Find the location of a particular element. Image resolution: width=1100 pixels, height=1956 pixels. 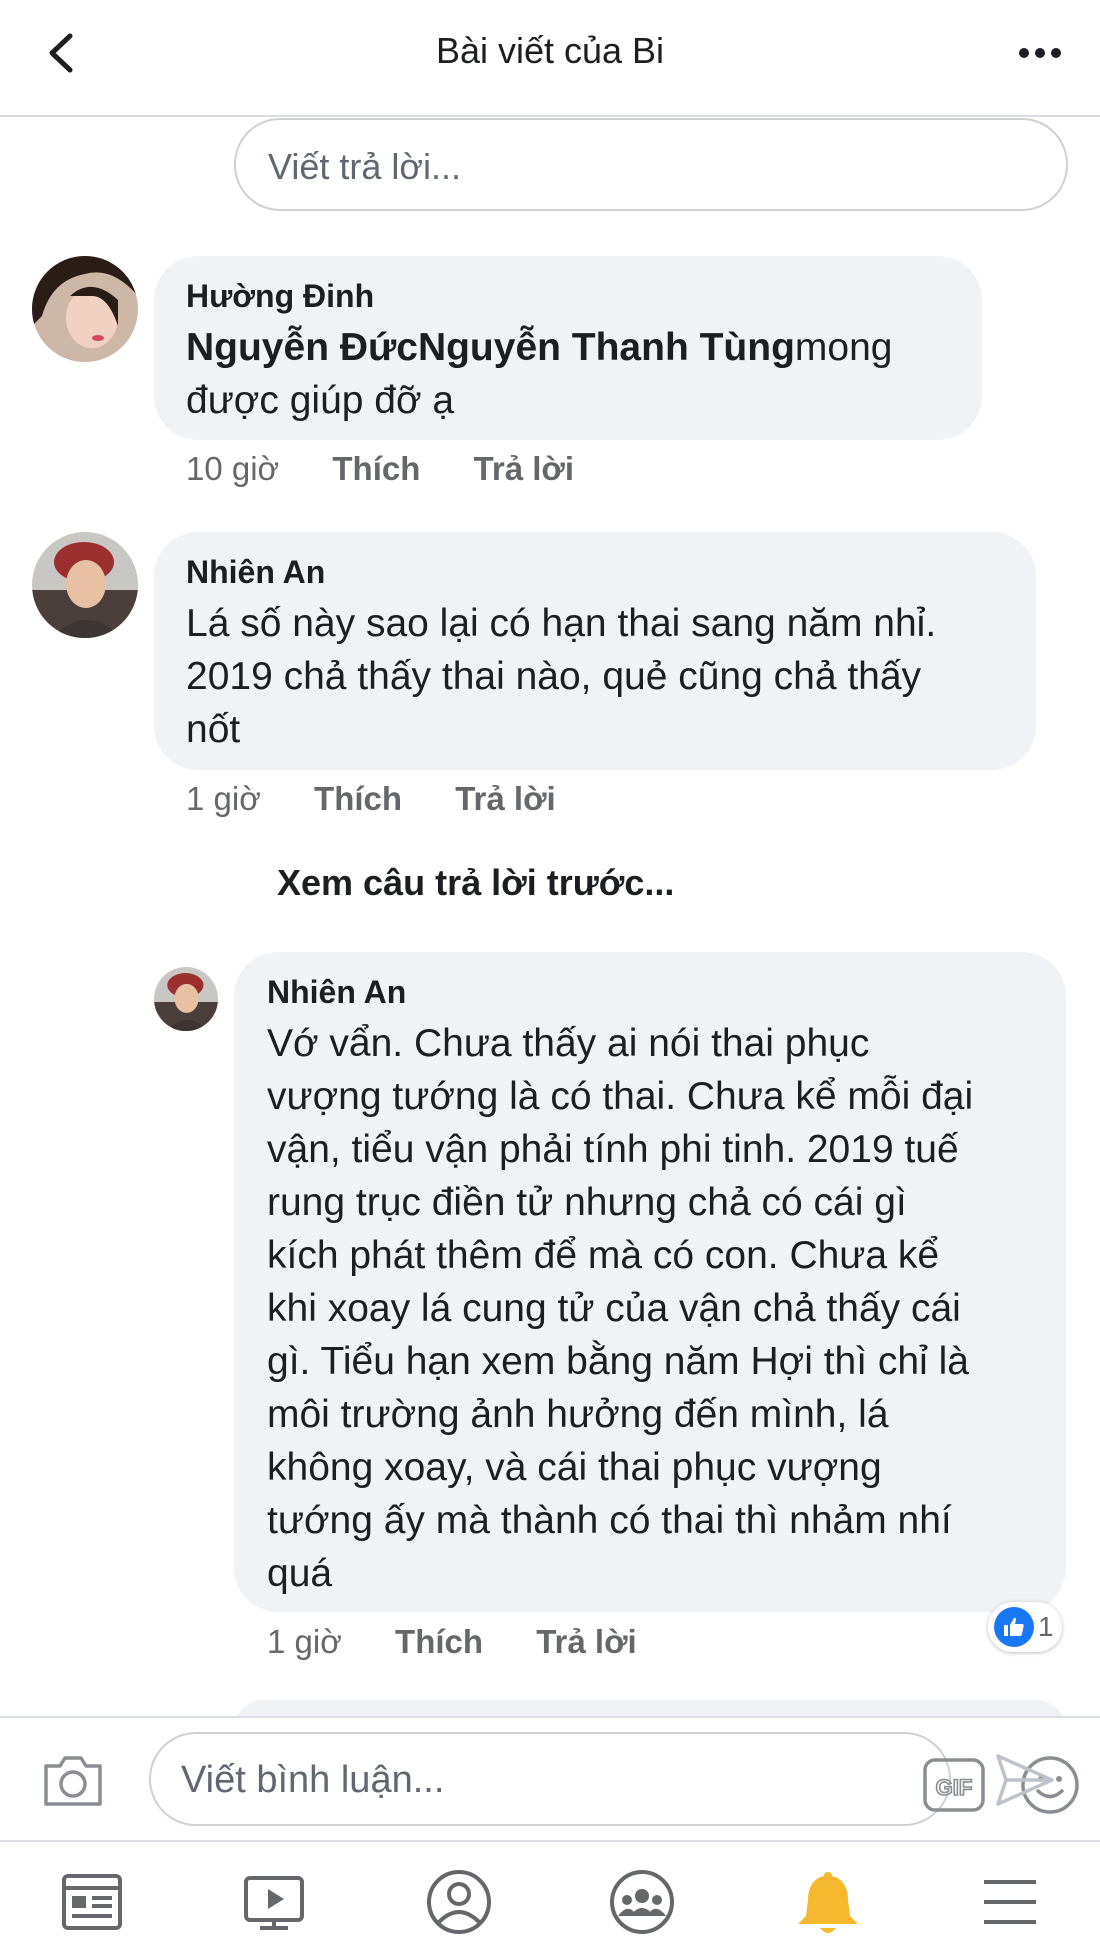

bottom-navigation is located at coordinates (550, 1898).